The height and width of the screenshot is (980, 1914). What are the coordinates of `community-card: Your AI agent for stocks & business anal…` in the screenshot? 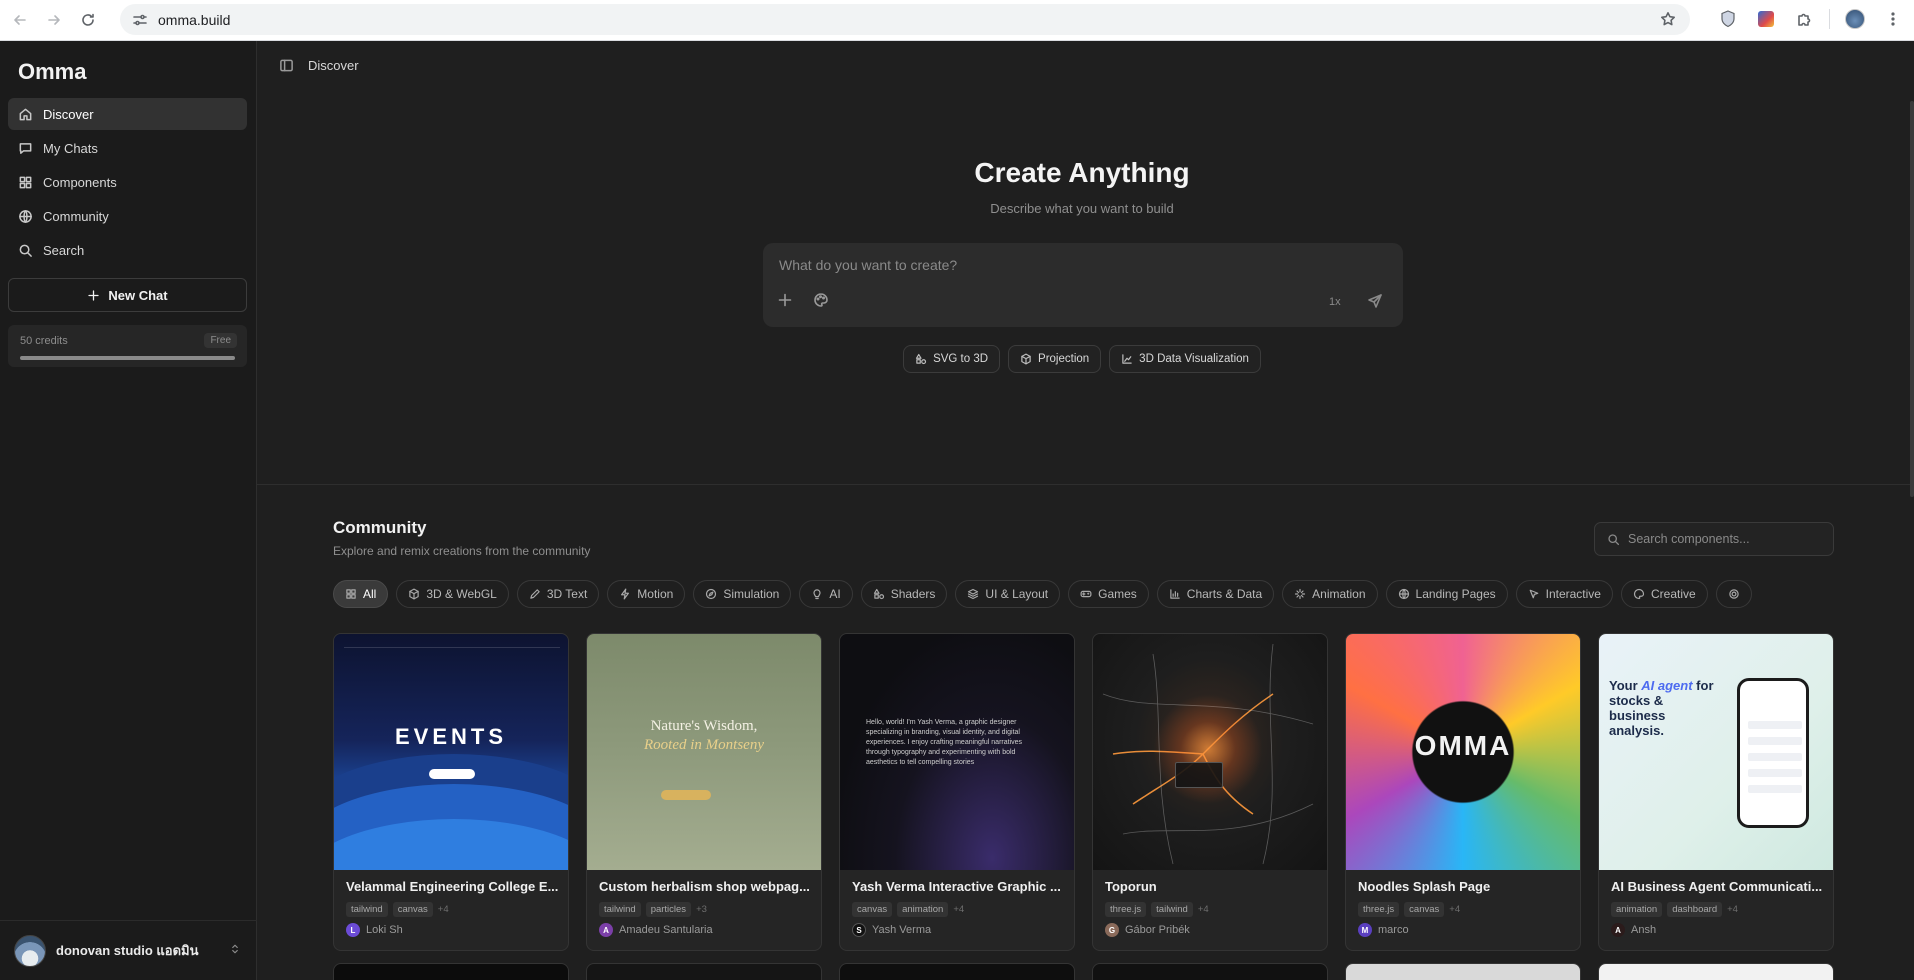 It's located at (1716, 792).